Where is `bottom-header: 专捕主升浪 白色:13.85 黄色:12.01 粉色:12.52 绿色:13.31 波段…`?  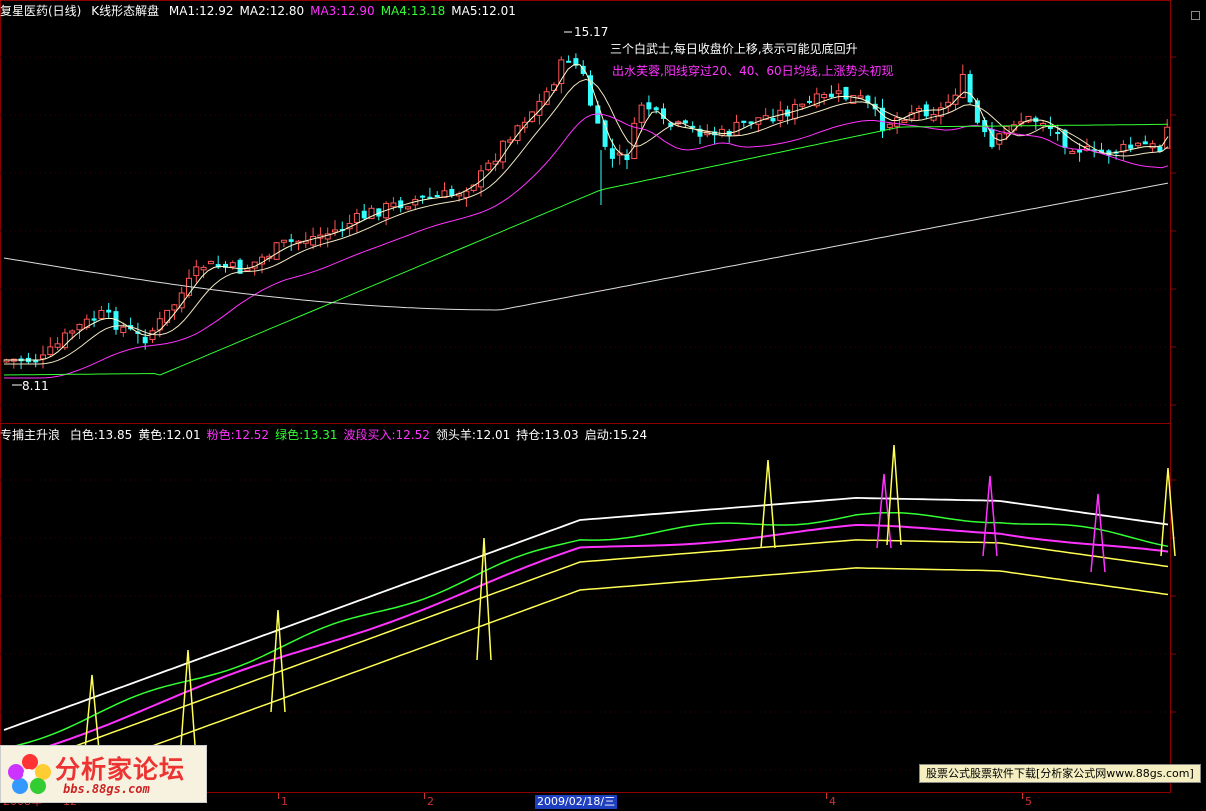
bottom-header: 专捕主升浪 白色:13.85 黄色:12.01 粉色:12.52 绿色:13.31 波段… is located at coordinates (329, 435).